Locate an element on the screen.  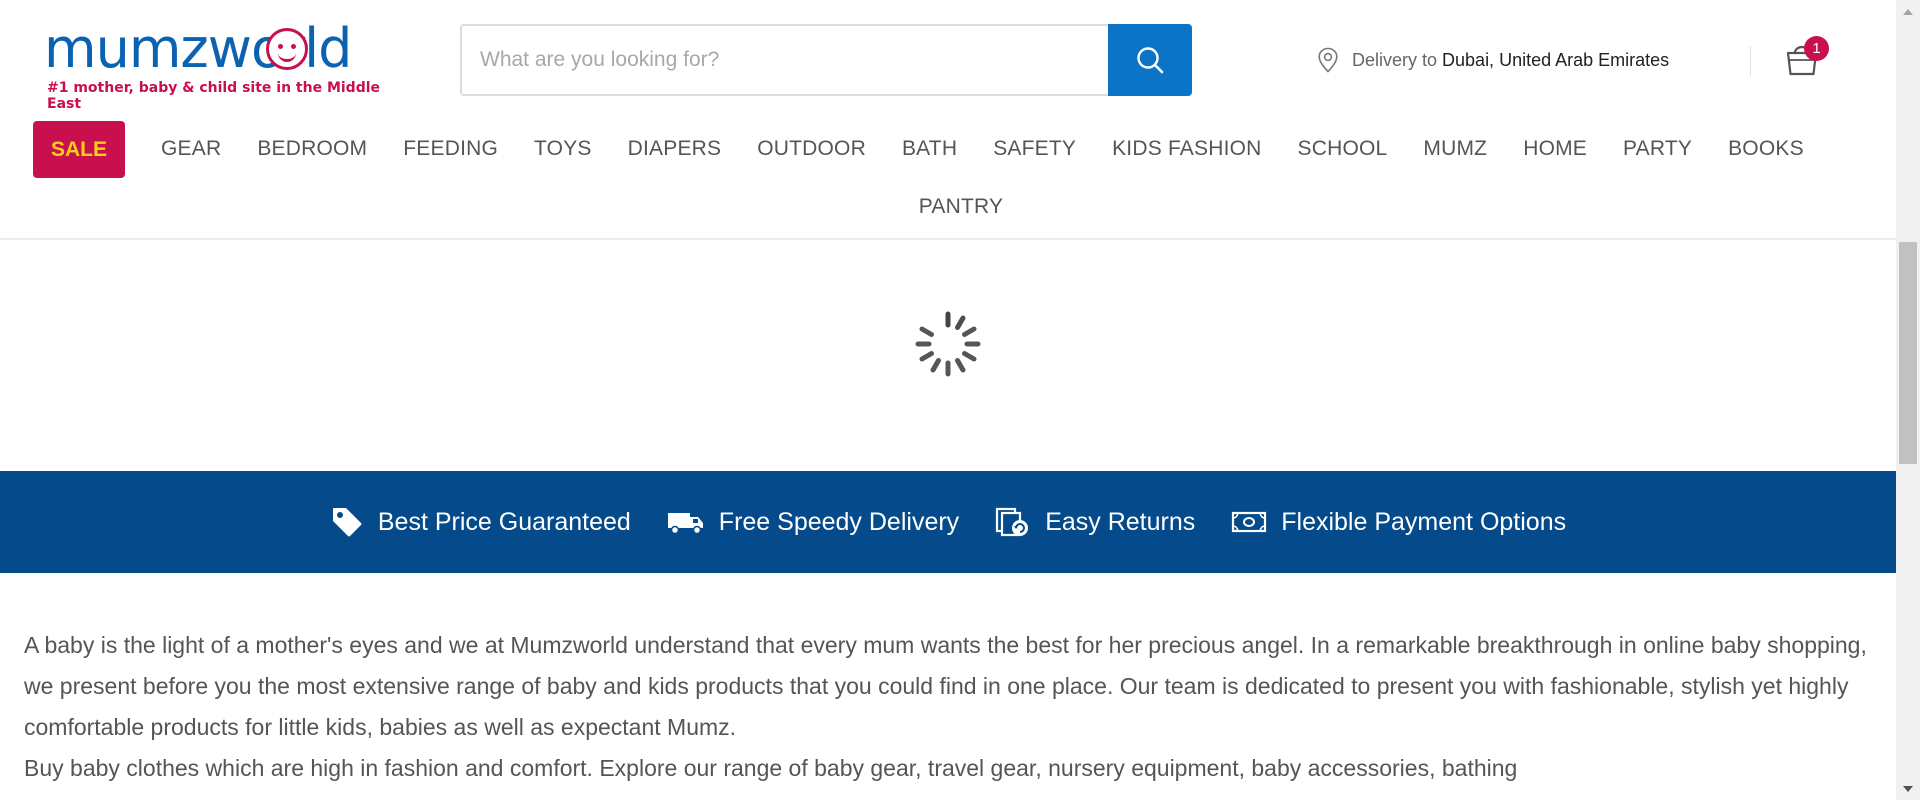
price-tag-icon is located at coordinates (347, 522).